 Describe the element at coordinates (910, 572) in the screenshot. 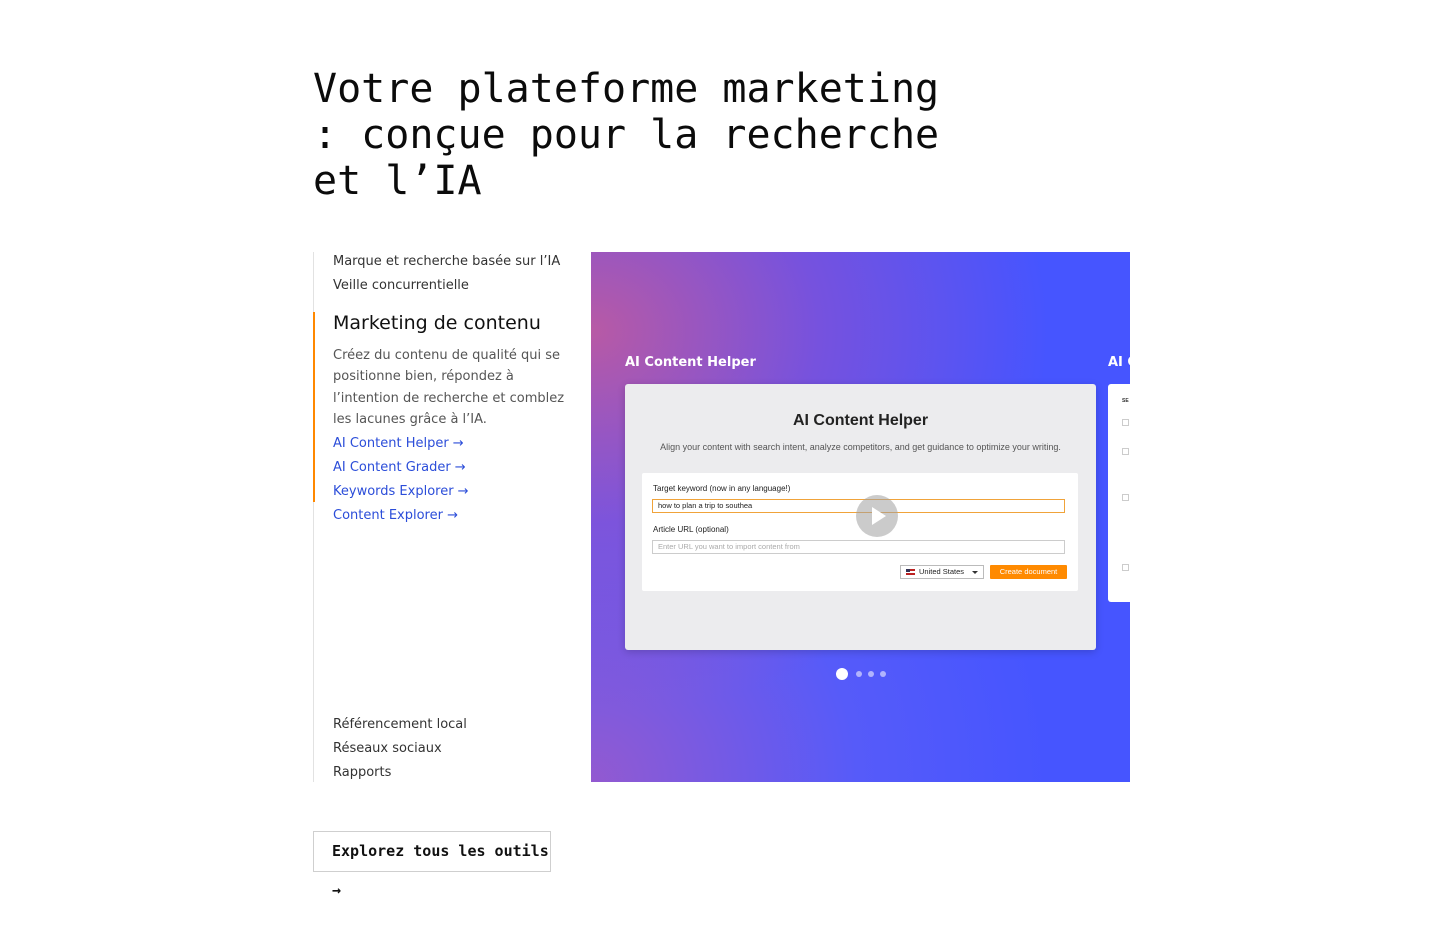

I see `us-flag-icon` at that location.